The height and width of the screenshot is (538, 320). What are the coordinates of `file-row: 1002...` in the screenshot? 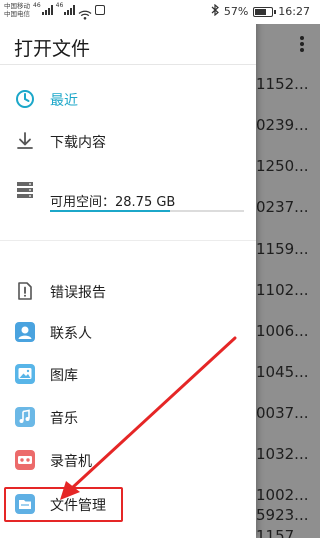 It's located at (288, 496).